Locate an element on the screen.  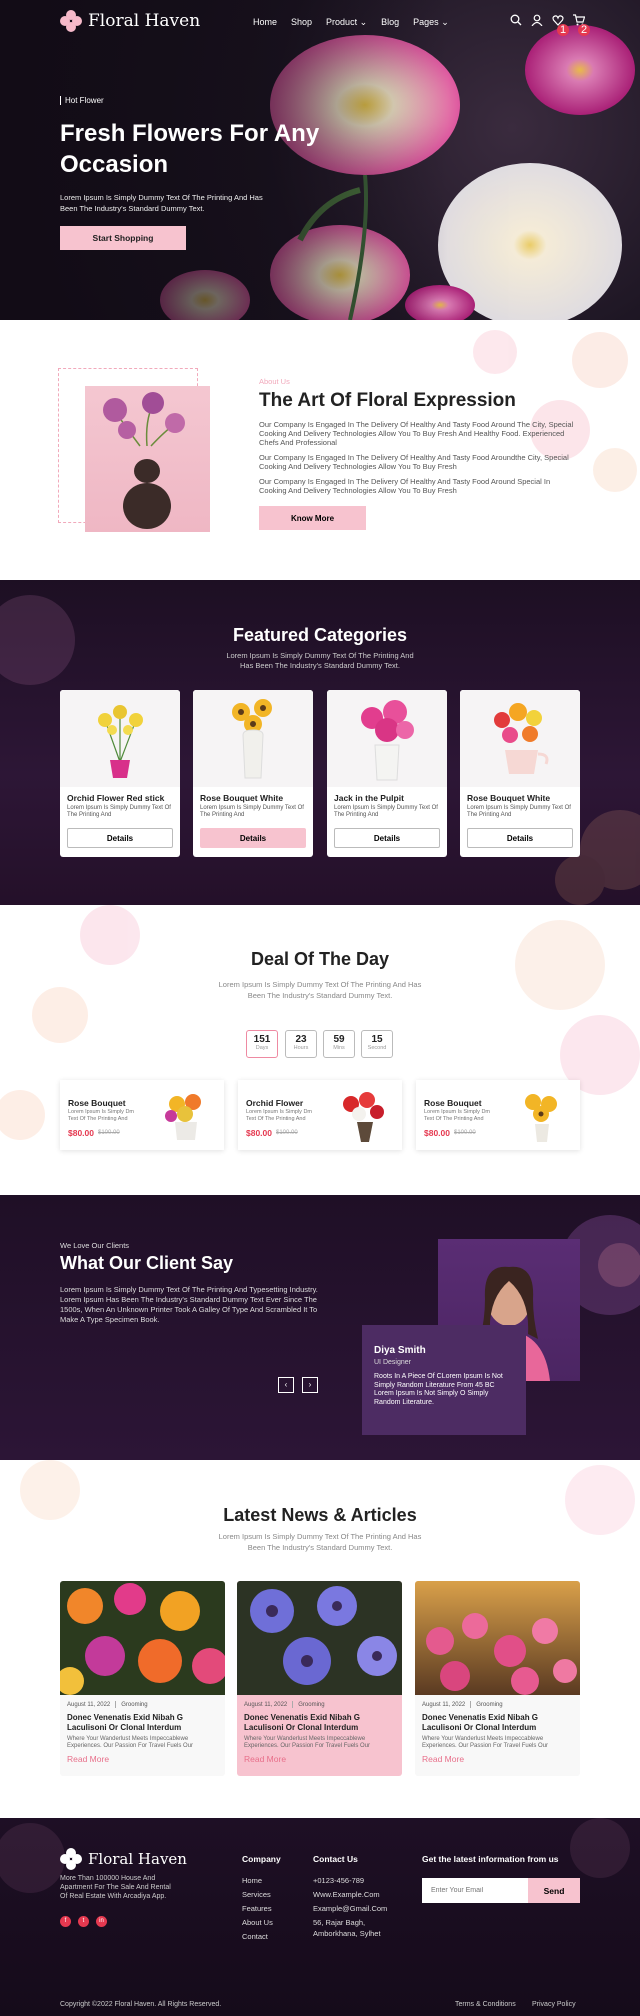
nav-home: Home is located at coordinates (265, 22).